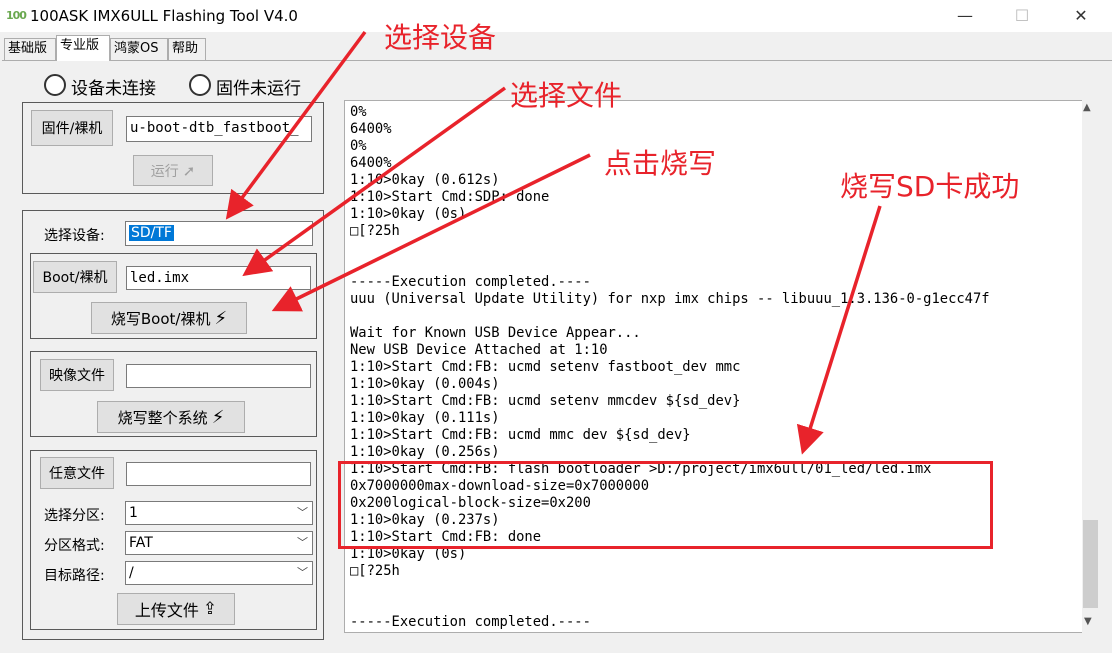 This screenshot has width=1112, height=653. What do you see at coordinates (374, 181) in the screenshot?
I see `arrow-select-file` at bounding box center [374, 181].